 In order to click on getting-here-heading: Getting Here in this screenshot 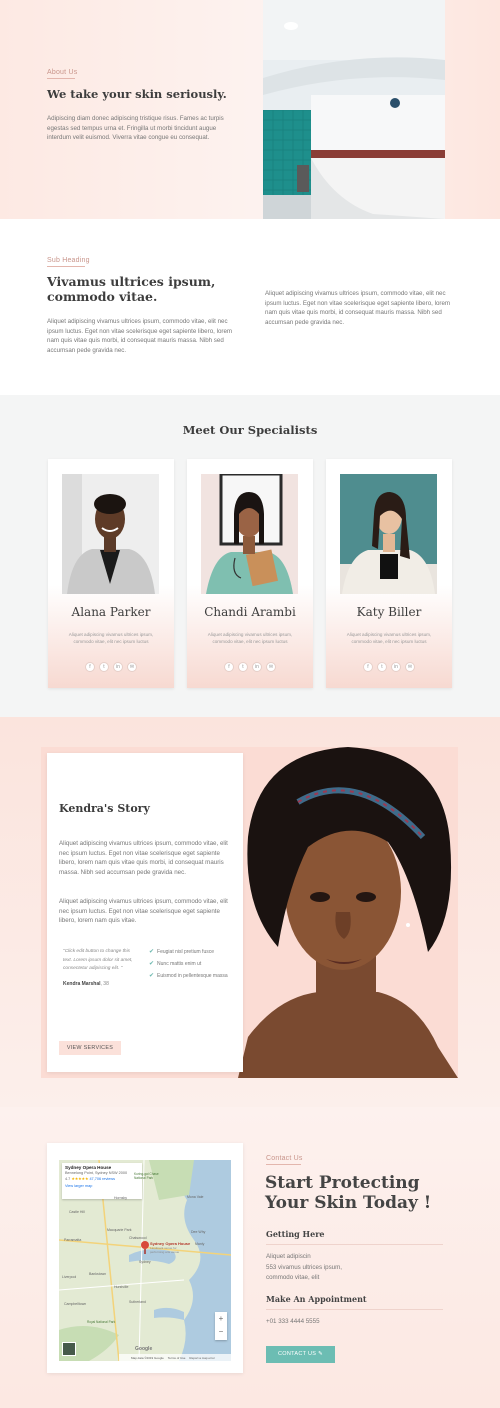, I will do `click(295, 1234)`.